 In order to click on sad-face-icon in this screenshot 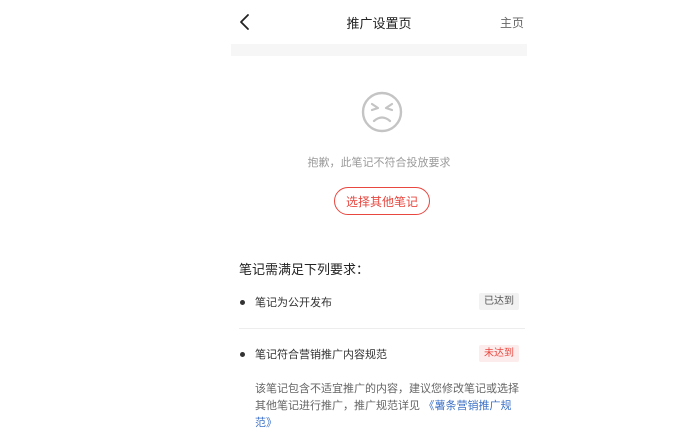, I will do `click(382, 112)`.